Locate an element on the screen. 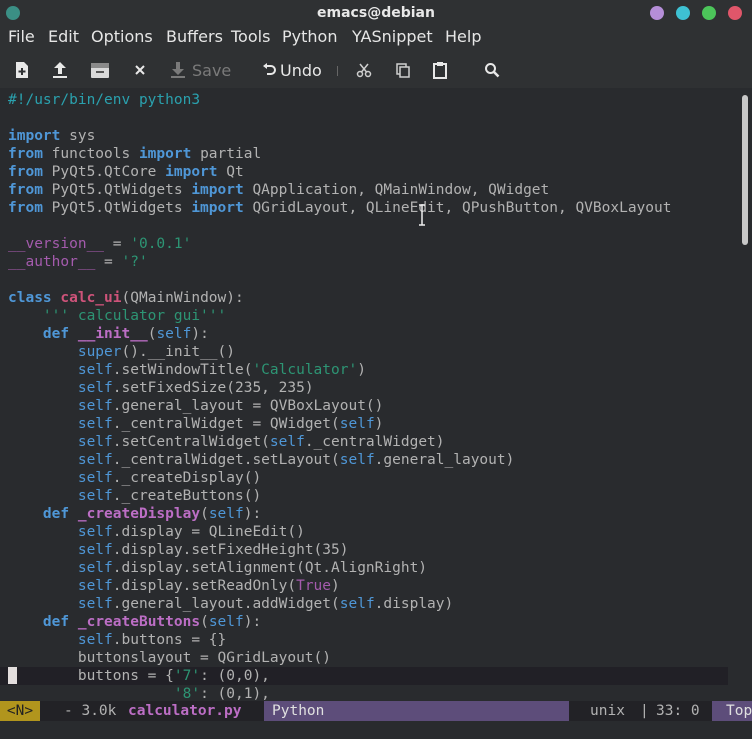 The height and width of the screenshot is (739, 752). code-line: self._centralWidget = QWidget(self) is located at coordinates (196, 424).